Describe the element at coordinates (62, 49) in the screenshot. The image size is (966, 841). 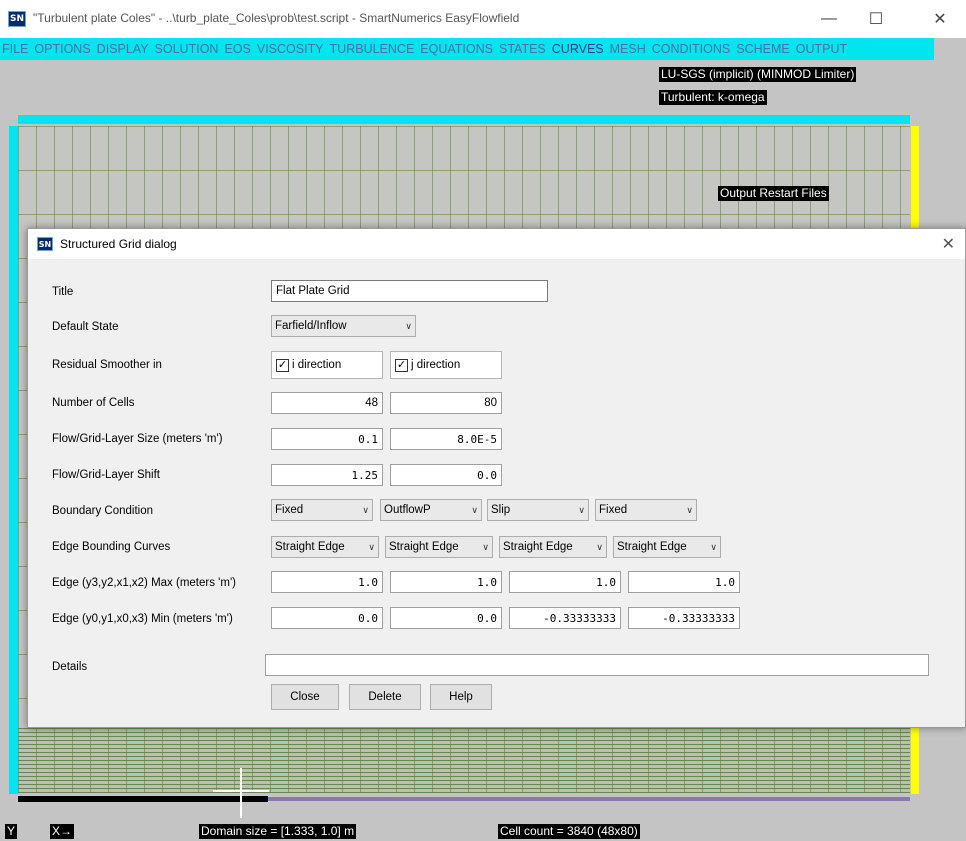
I see `menu-options: OPTIONS` at that location.